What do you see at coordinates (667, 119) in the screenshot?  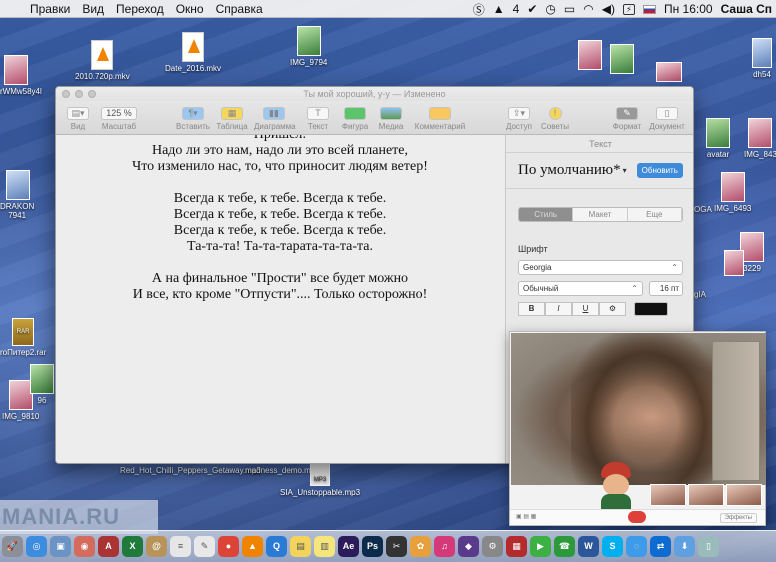 I see `document-button: ▯ Документ` at bounding box center [667, 119].